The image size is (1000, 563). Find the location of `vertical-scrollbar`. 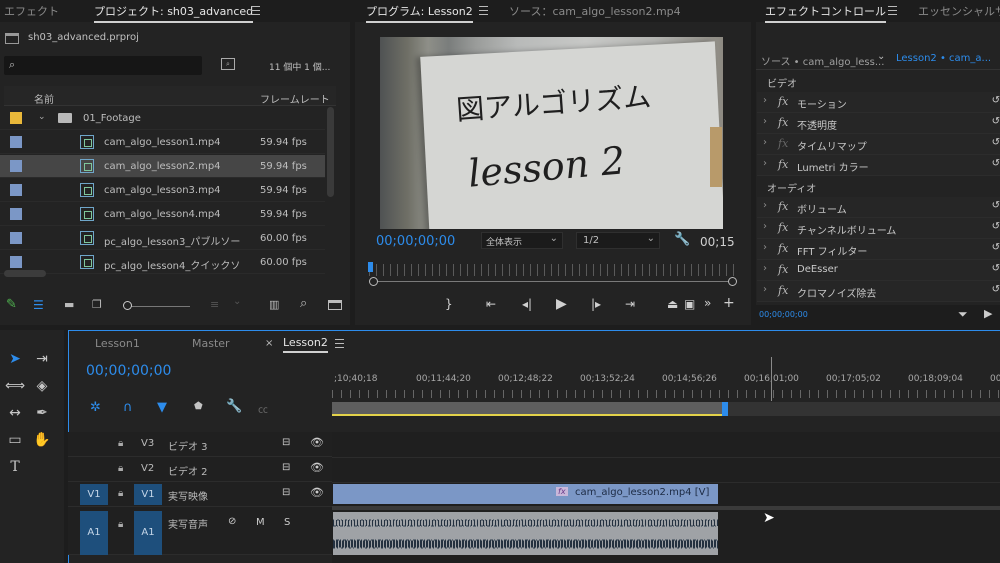

vertical-scrollbar is located at coordinates (330, 152).